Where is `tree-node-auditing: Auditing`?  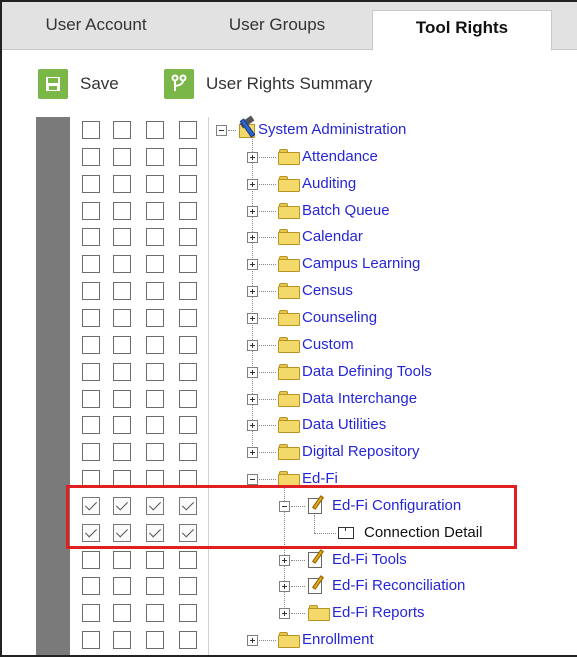 tree-node-auditing: Auditing is located at coordinates (329, 184).